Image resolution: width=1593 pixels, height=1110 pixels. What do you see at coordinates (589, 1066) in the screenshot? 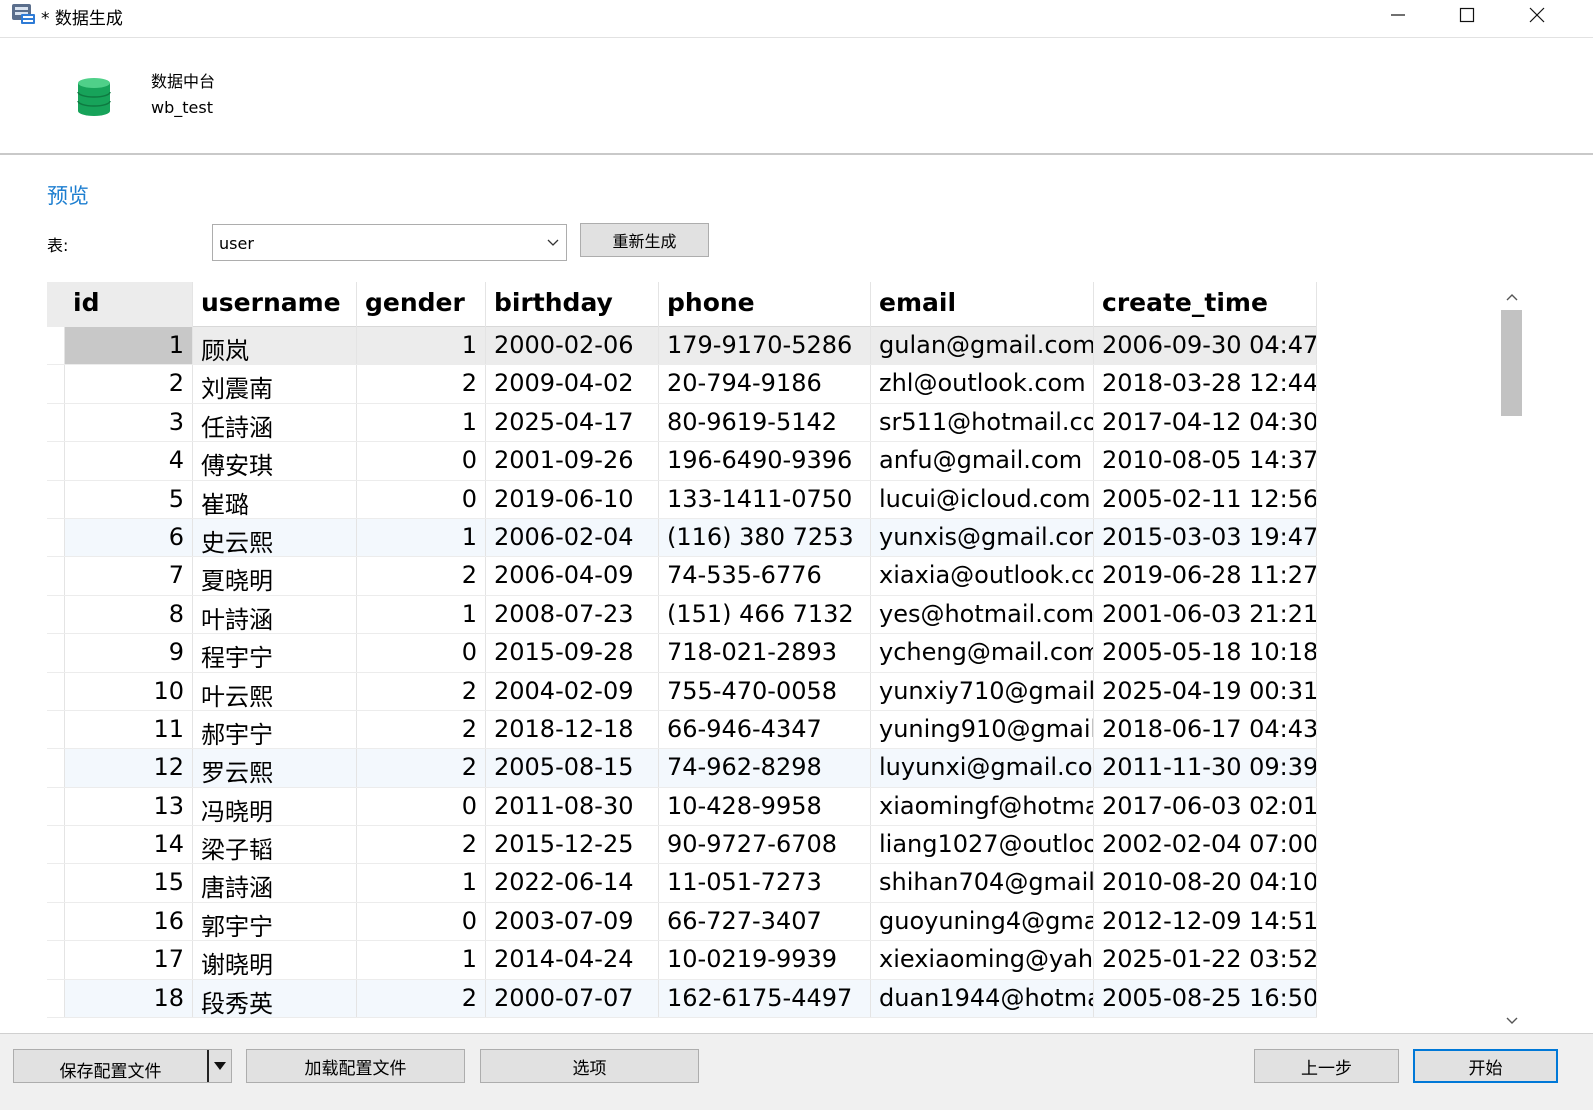
I see `options-button: 选项` at bounding box center [589, 1066].